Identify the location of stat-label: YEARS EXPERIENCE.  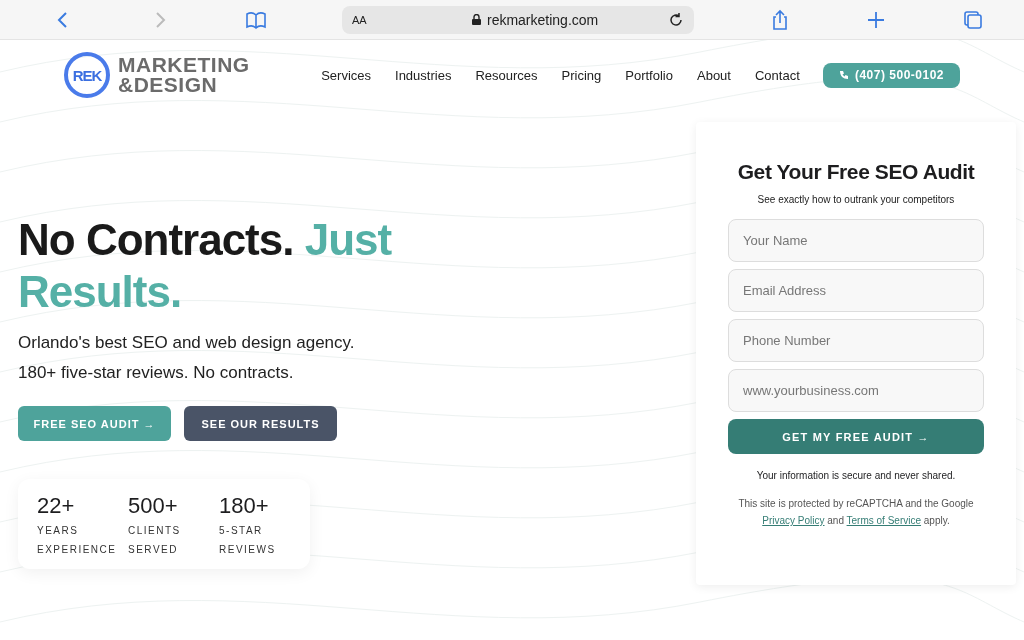
(77, 540).